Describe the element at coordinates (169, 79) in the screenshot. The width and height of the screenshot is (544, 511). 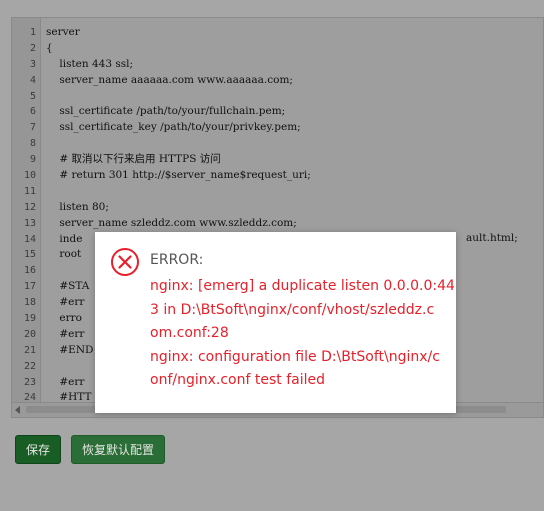
I see `code-text: server_name aaaaaa.com www.aaaaaa.com;` at that location.